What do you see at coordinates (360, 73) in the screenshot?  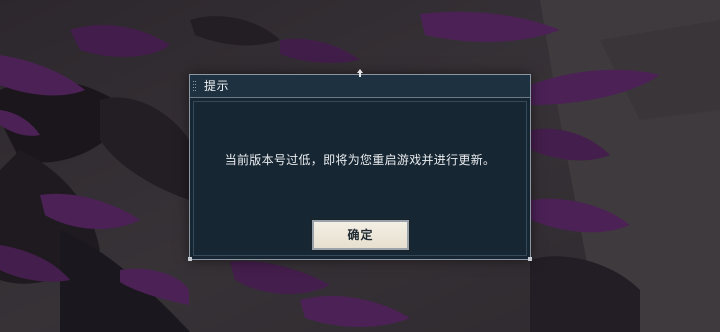 I see `pin-icon` at bounding box center [360, 73].